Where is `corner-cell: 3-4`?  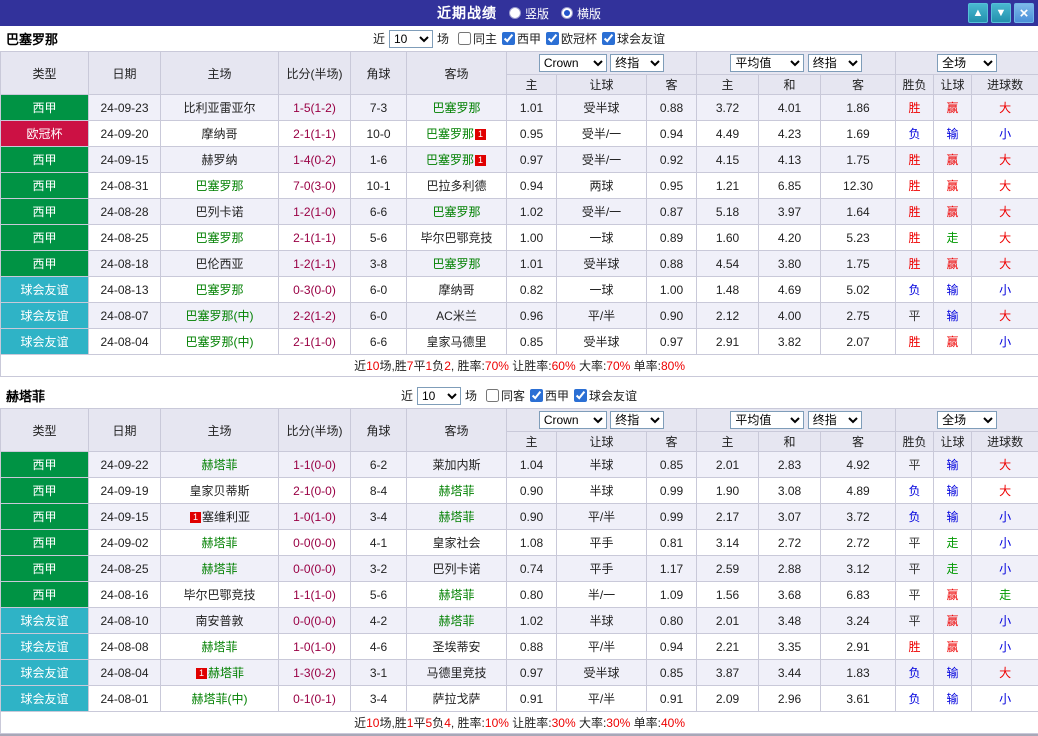
corner-cell: 3-4 is located at coordinates (379, 517).